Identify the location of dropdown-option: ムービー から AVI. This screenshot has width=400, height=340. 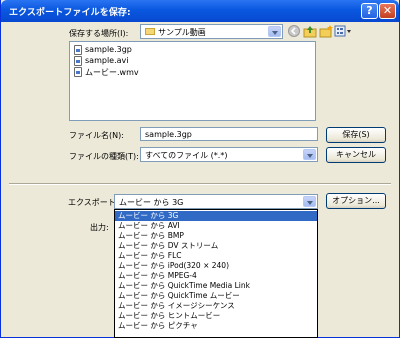
(216, 226).